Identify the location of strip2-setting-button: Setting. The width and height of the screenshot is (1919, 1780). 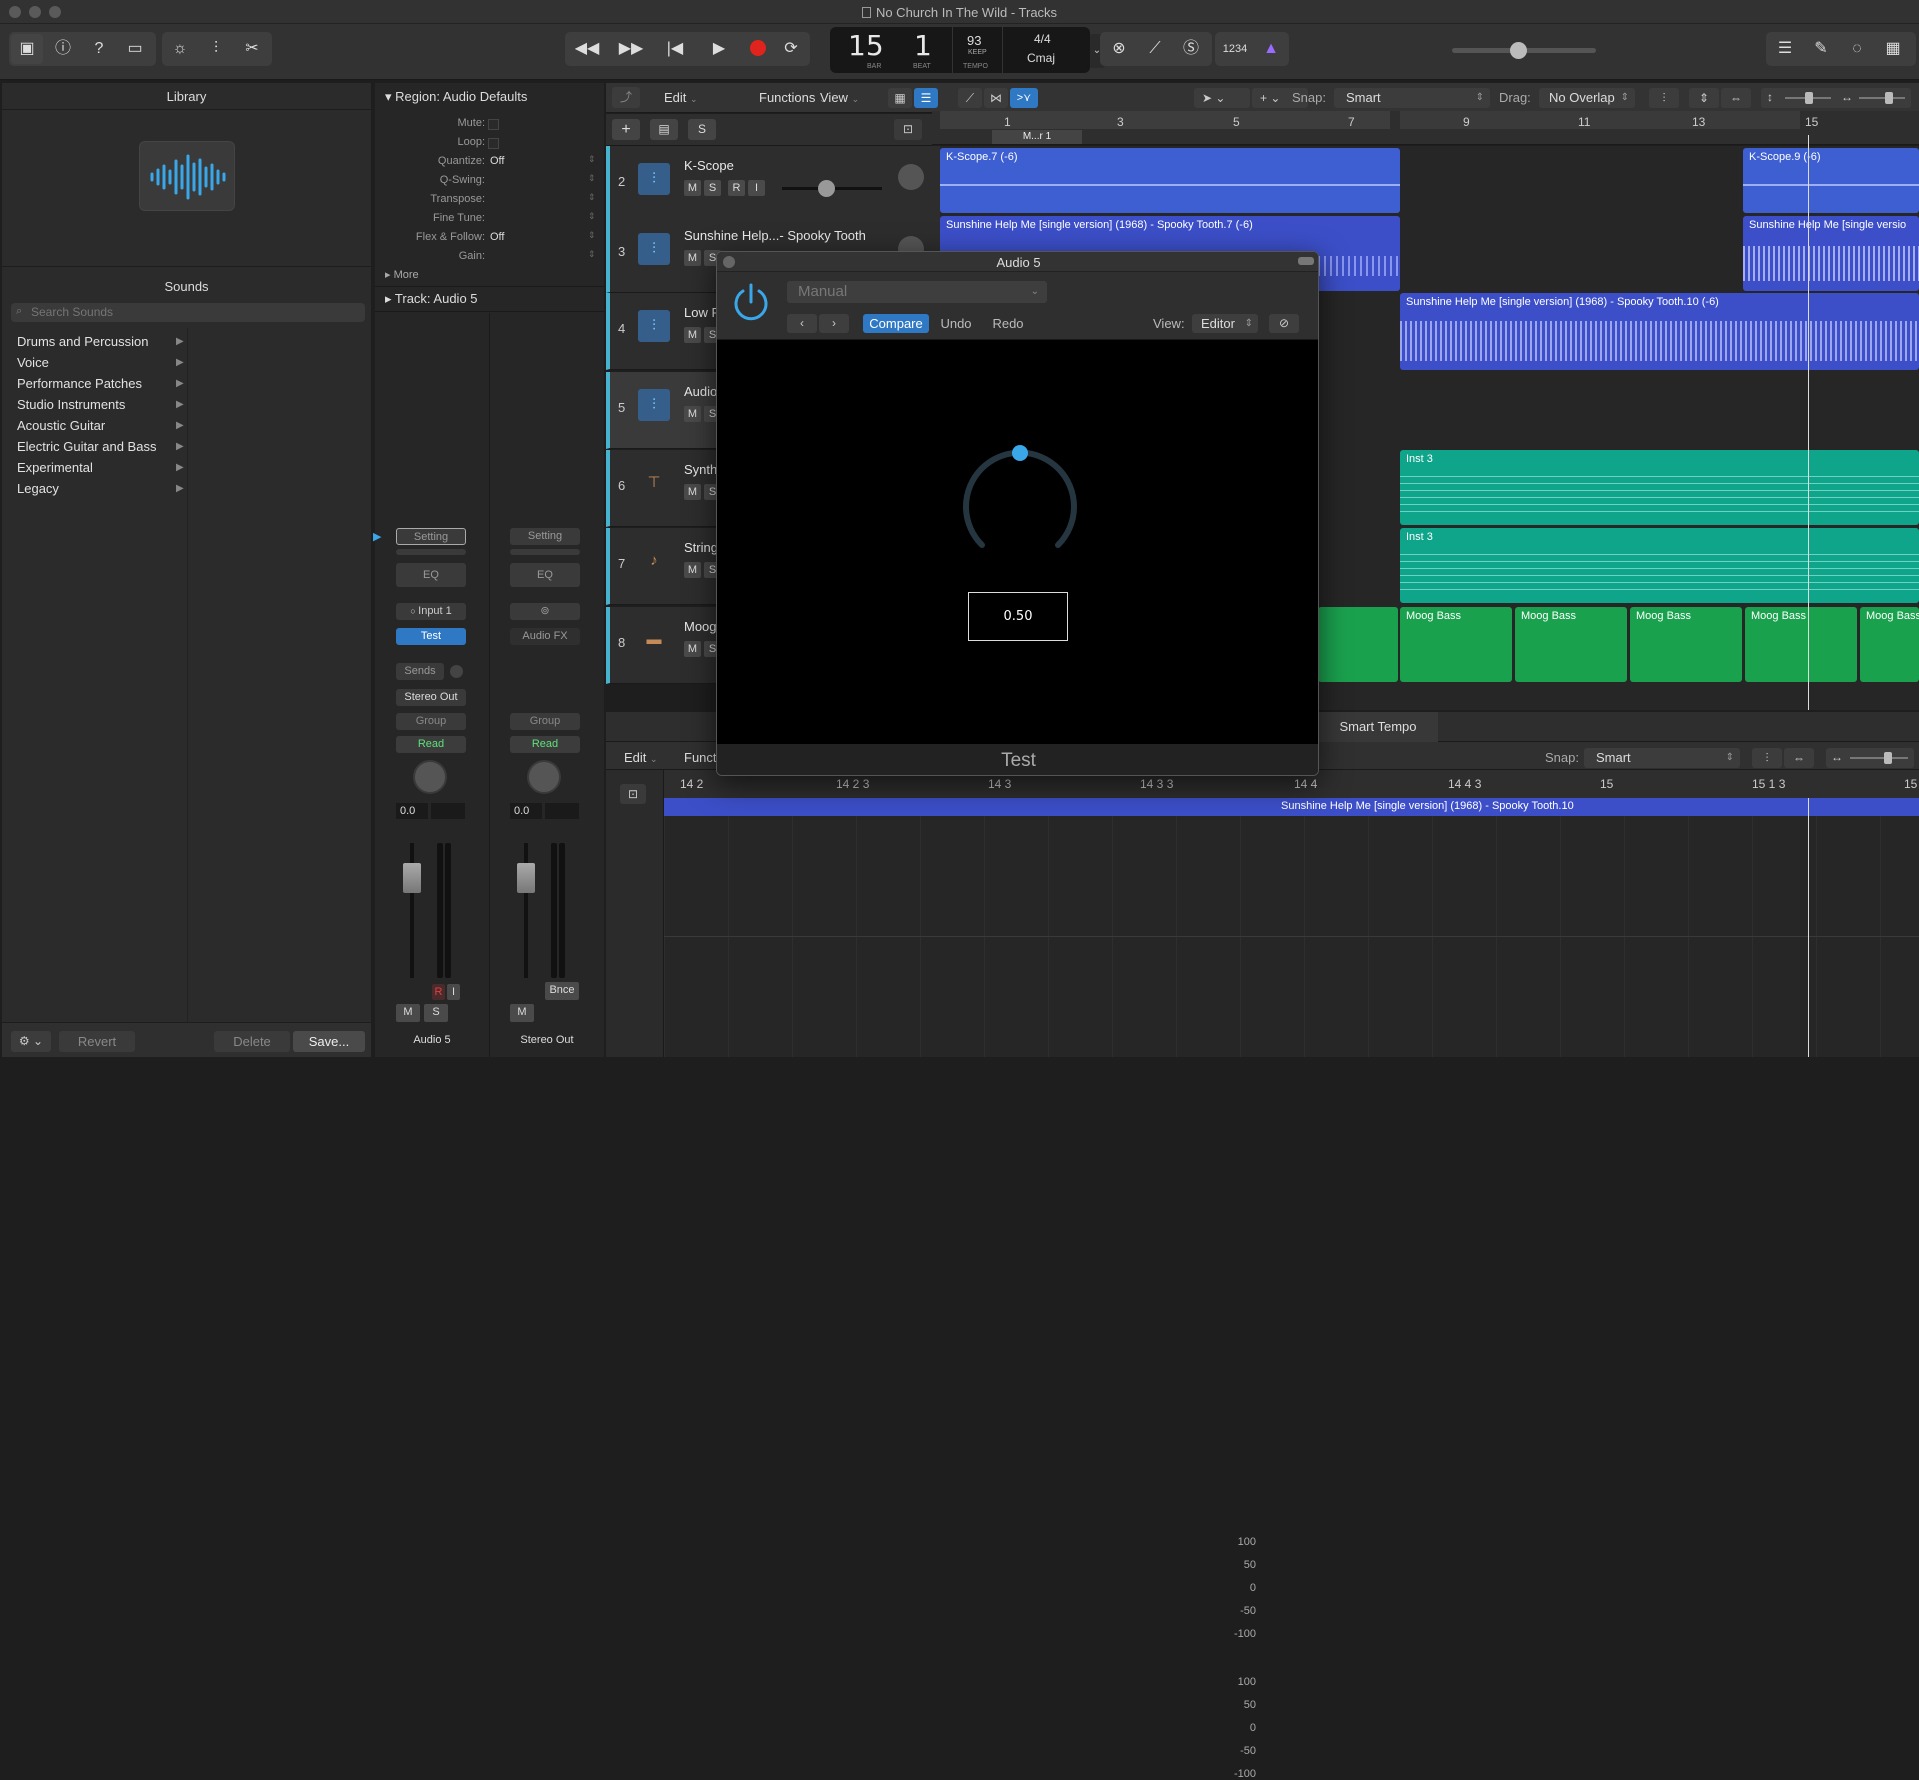
(545, 536).